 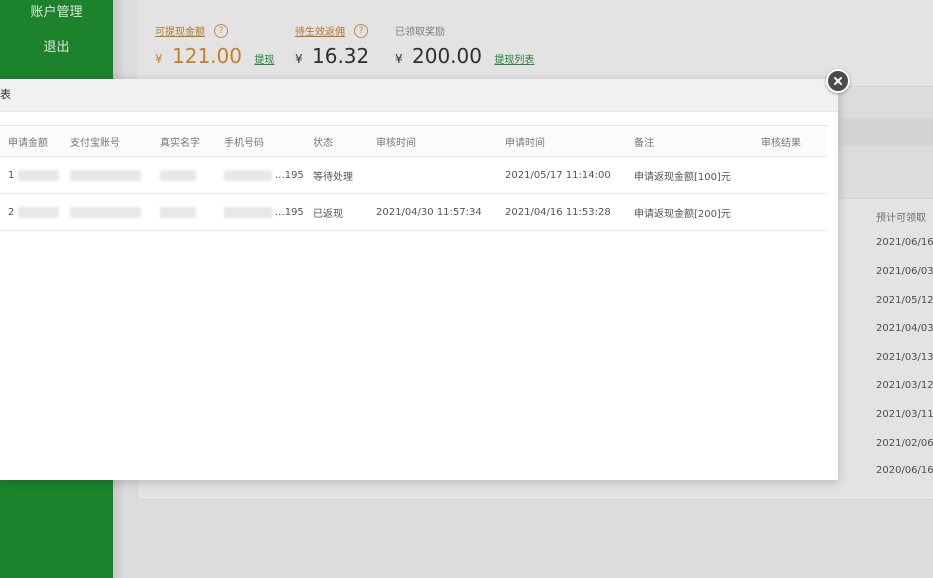 What do you see at coordinates (336, 141) in the screenshot?
I see `column-header: 状态` at bounding box center [336, 141].